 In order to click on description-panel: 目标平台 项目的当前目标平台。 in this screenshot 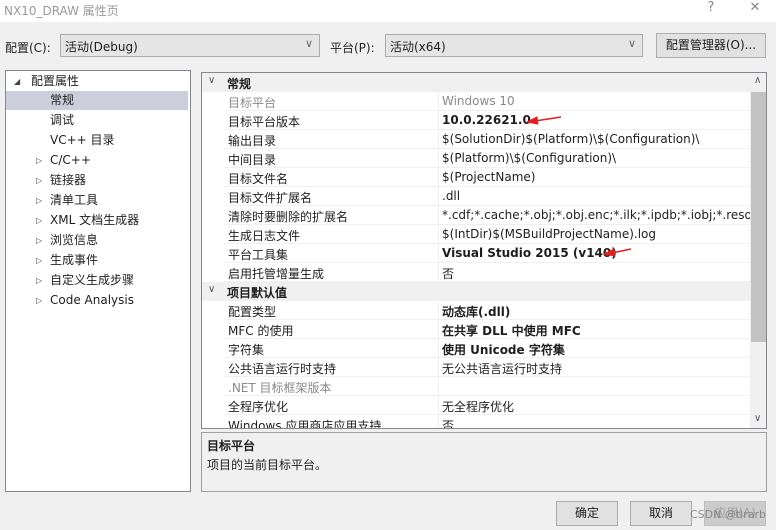, I will do `click(484, 462)`.